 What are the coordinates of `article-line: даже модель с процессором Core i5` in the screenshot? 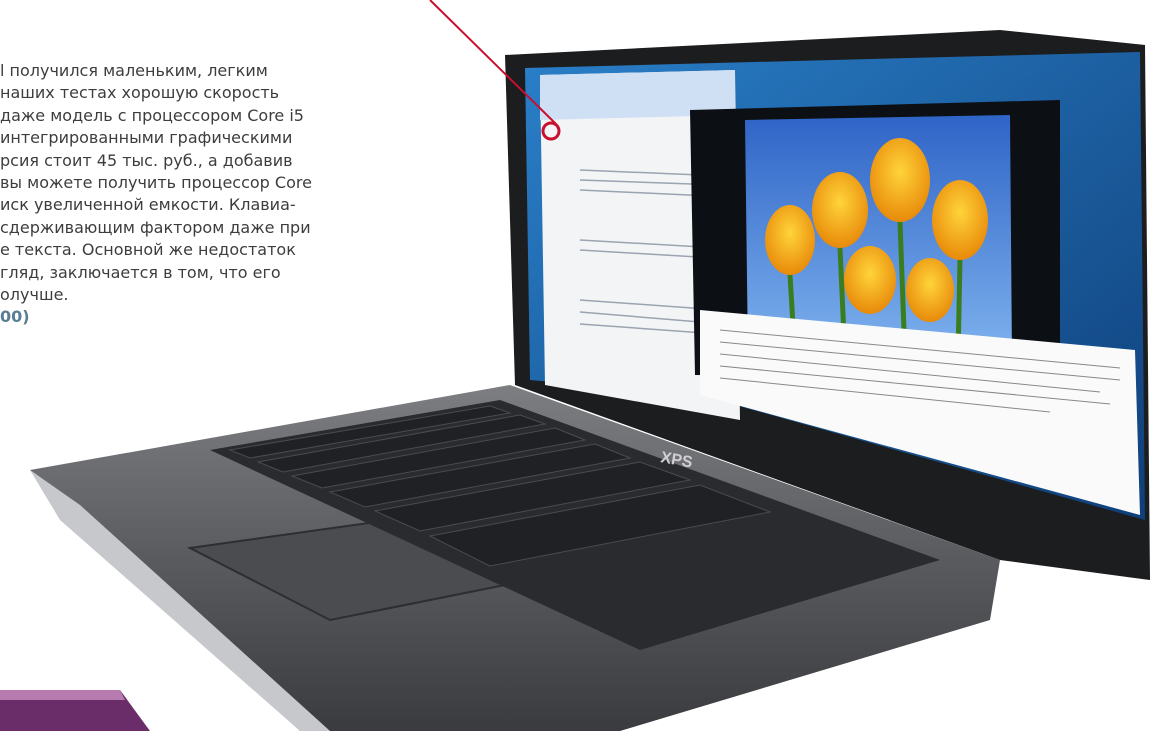 It's located at (152, 115).